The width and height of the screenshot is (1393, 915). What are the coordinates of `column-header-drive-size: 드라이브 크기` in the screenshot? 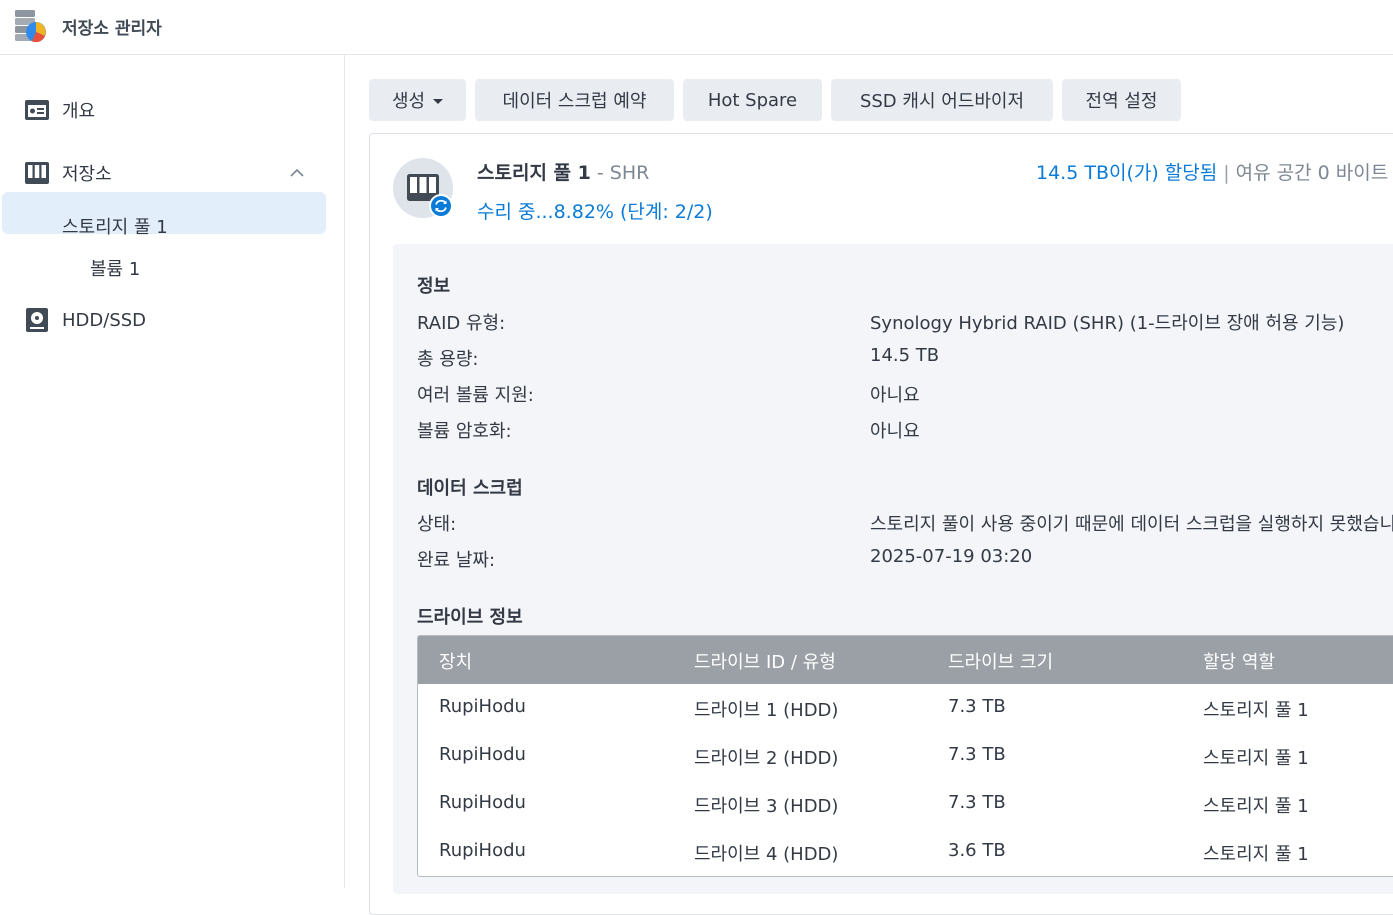 It's located at (1000, 661).